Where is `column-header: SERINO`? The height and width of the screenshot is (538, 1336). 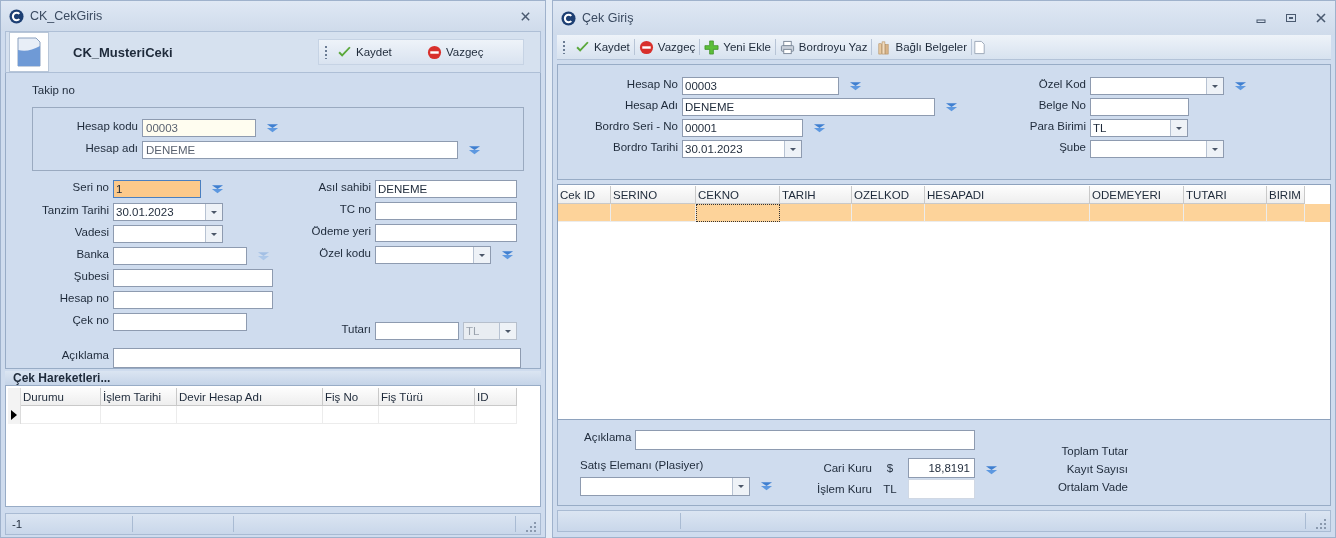
column-header: SERINO is located at coordinates (653, 195).